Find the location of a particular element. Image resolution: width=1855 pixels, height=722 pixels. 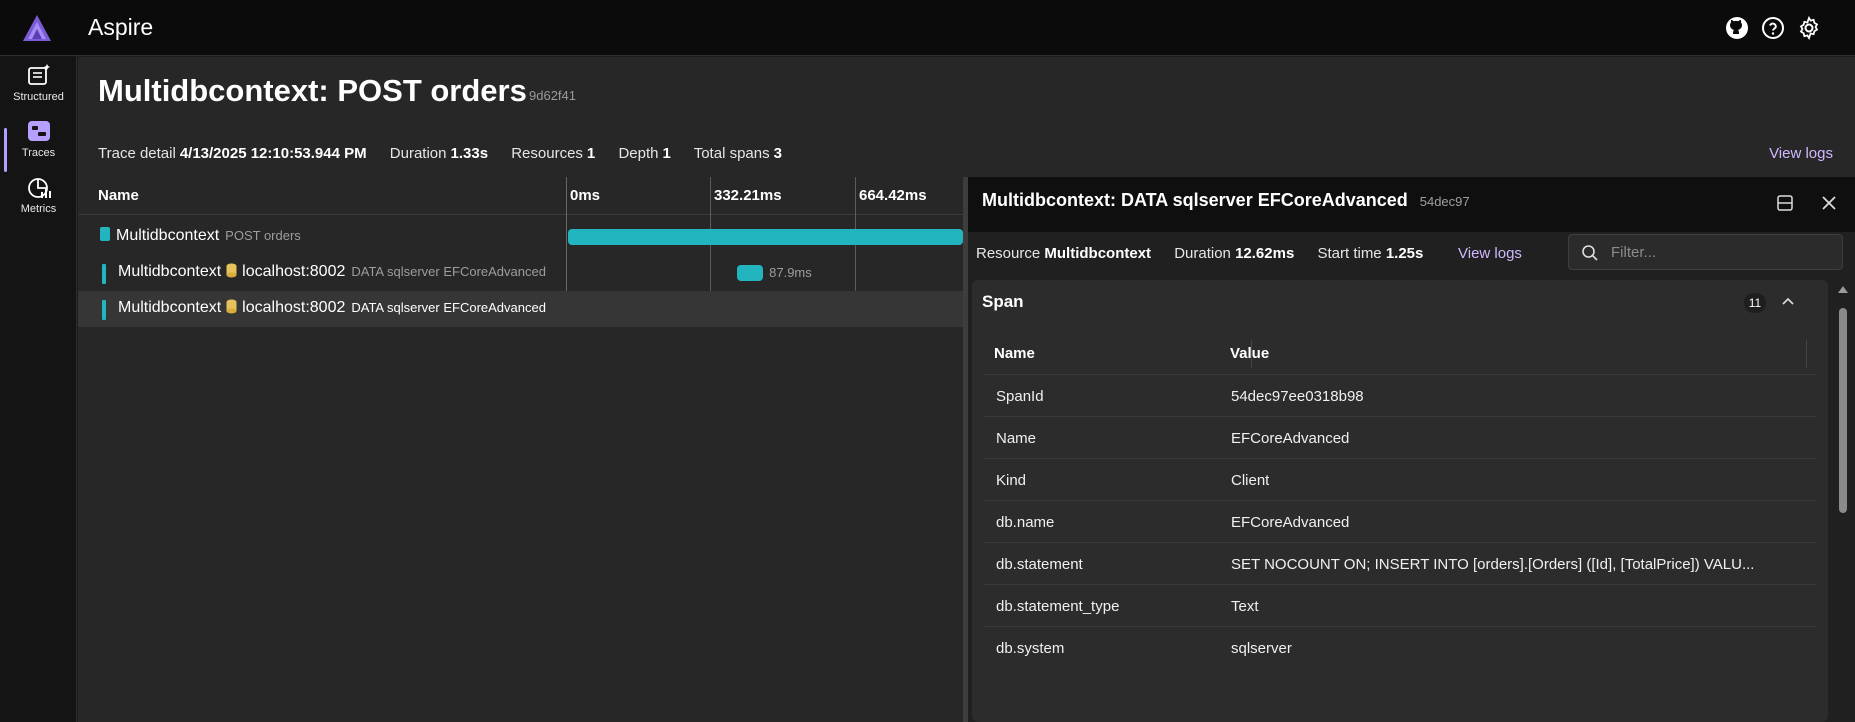

timeline-header: Name 0ms 332.21ms 664.42ms is located at coordinates (520, 196).